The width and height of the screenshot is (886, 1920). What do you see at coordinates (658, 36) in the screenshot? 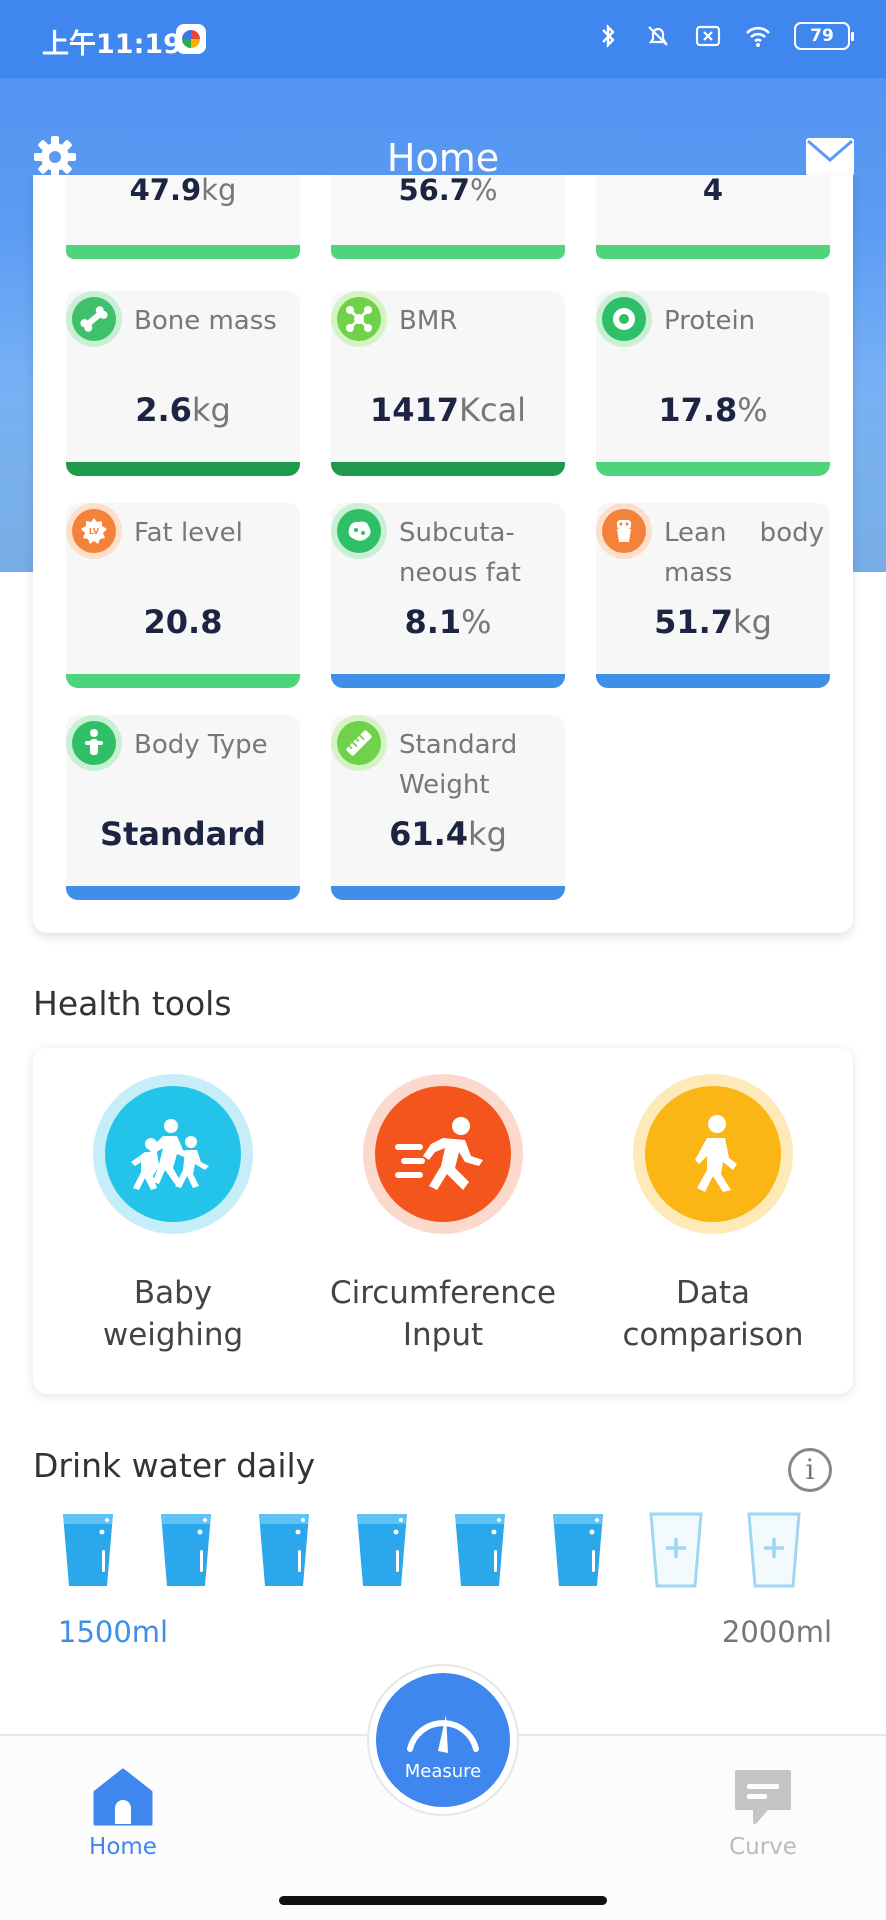
I see `mute-bell-icon` at bounding box center [658, 36].